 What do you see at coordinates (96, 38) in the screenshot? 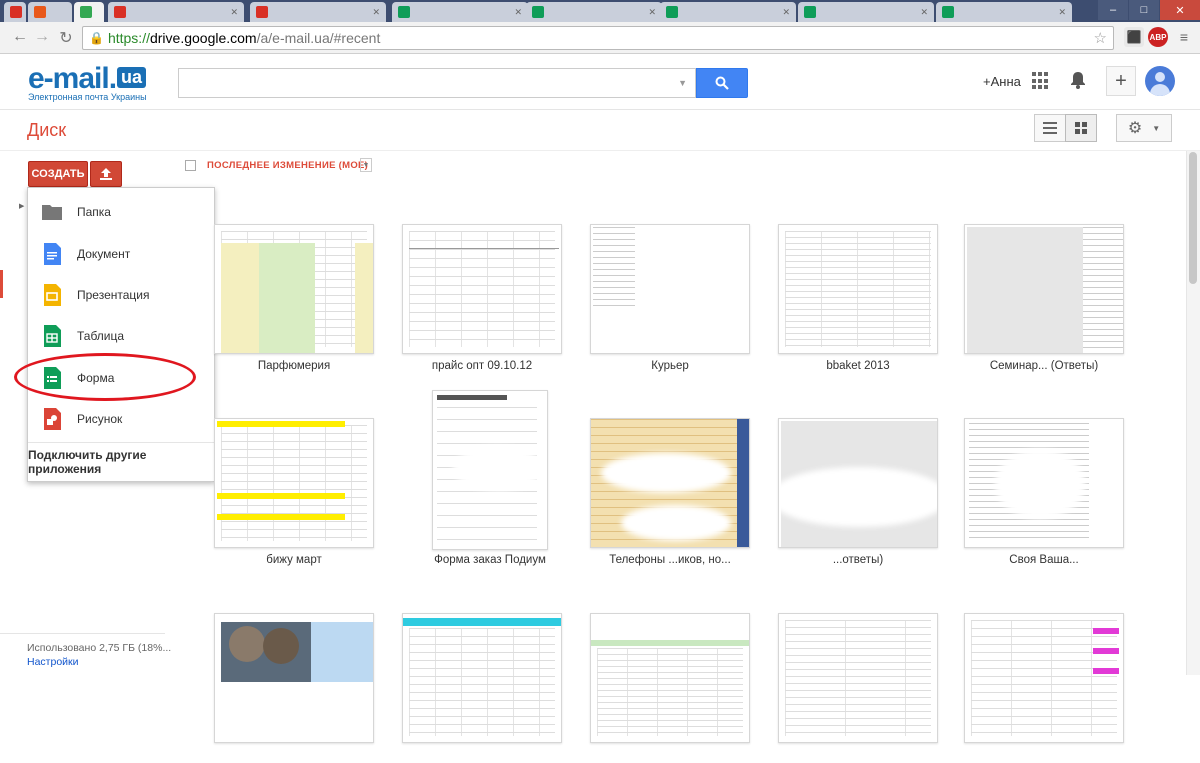
I see `lock-icon: 🔒` at bounding box center [96, 38].